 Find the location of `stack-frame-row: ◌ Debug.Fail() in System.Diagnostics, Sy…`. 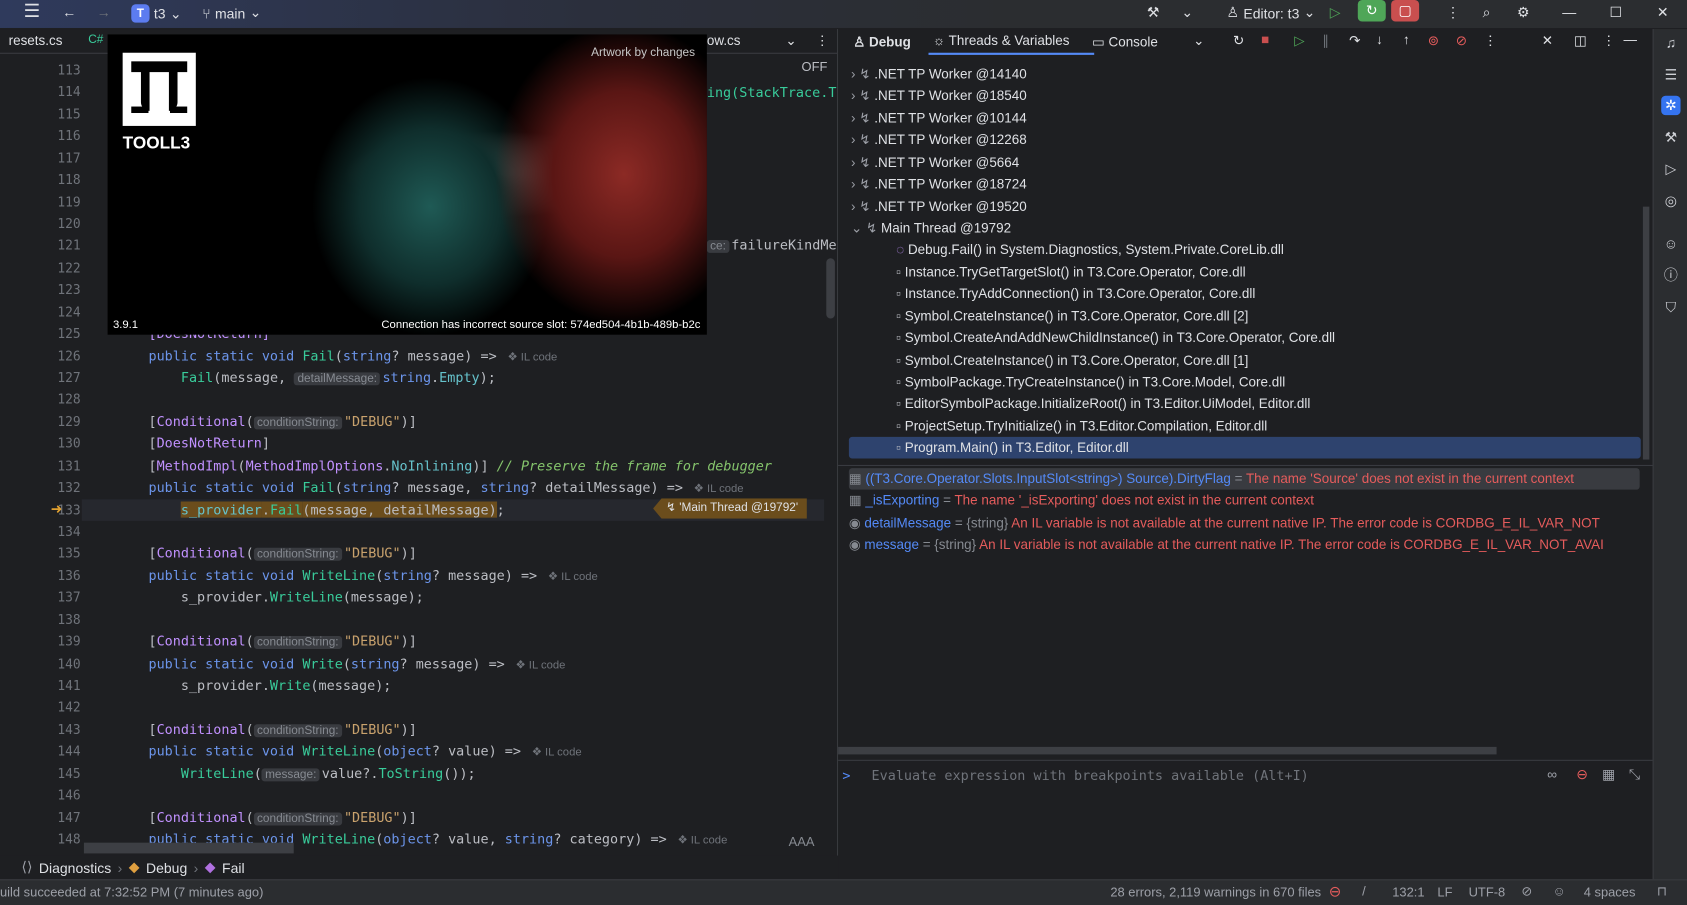

stack-frame-row: ◌ Debug.Fail() in System.Diagnostics, Sy… is located at coordinates (1239, 250).